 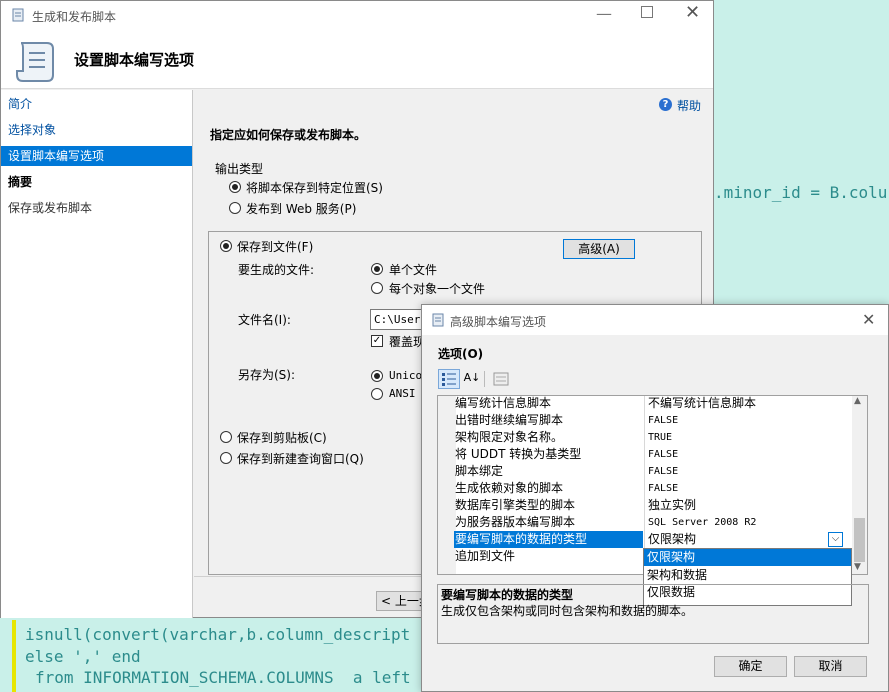 I want to click on options-label: 选项(O), so click(x=461, y=354).